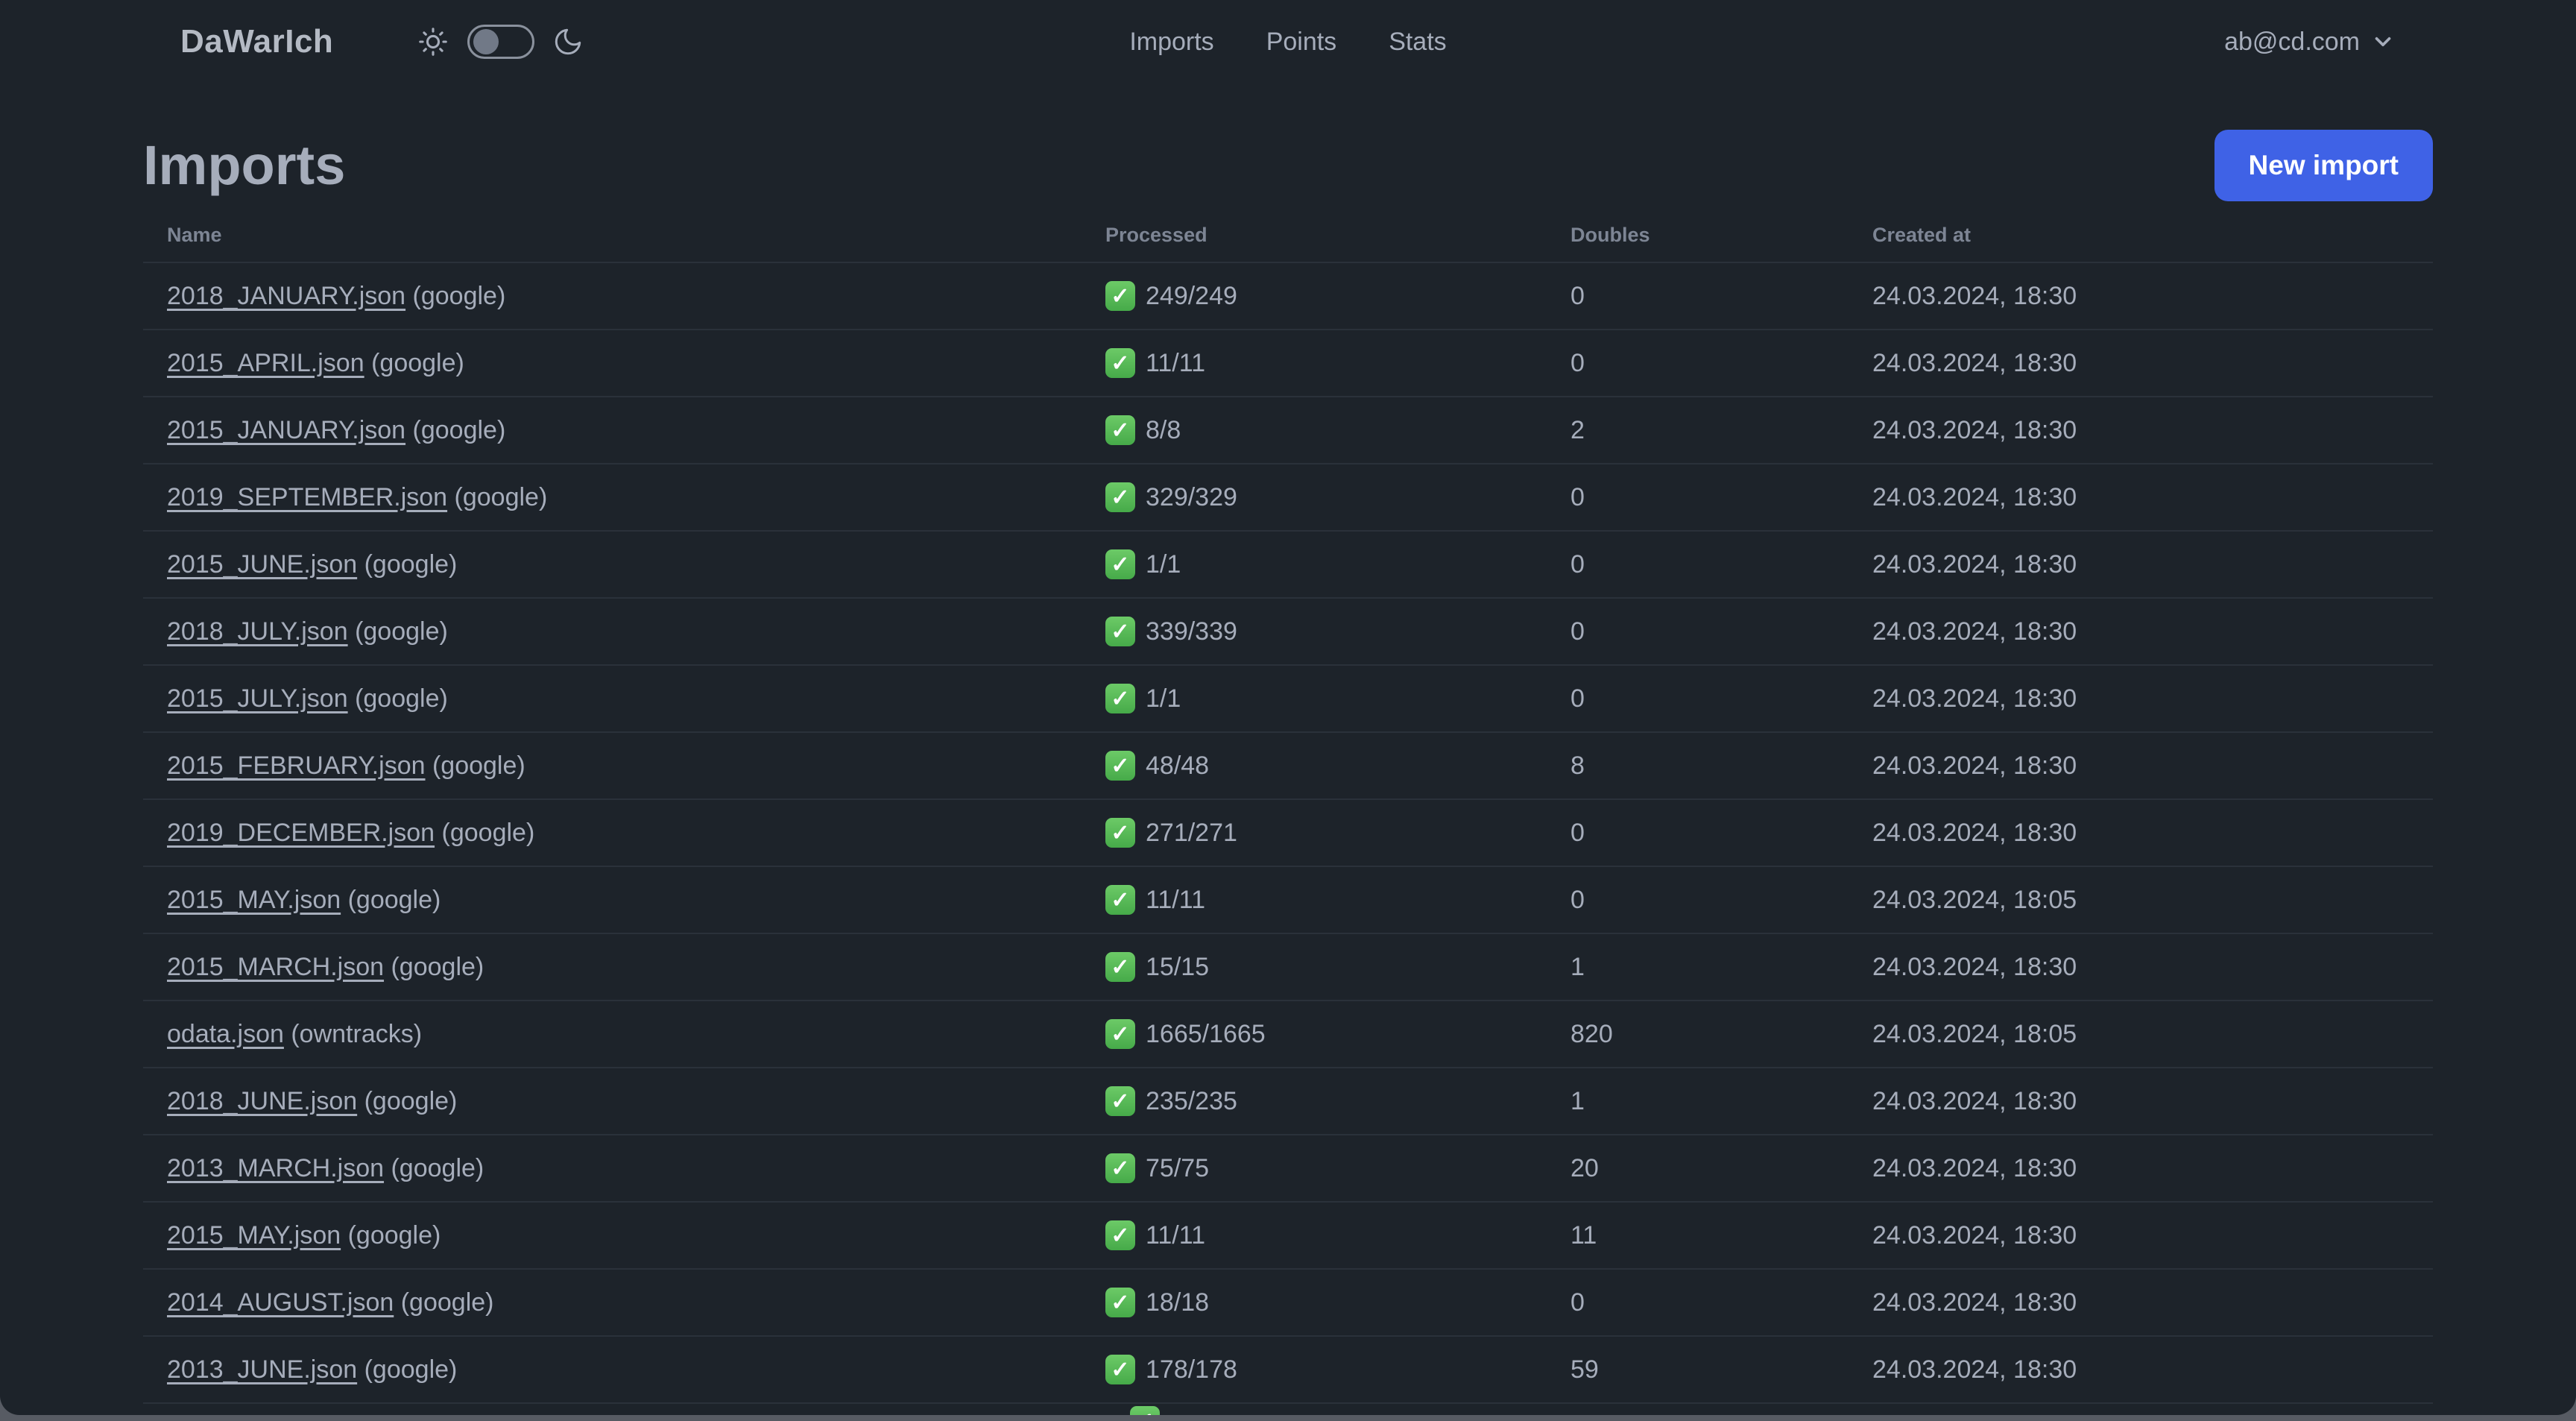 The image size is (2576, 1421). I want to click on processed-cell: 235/235, so click(1315, 1101).